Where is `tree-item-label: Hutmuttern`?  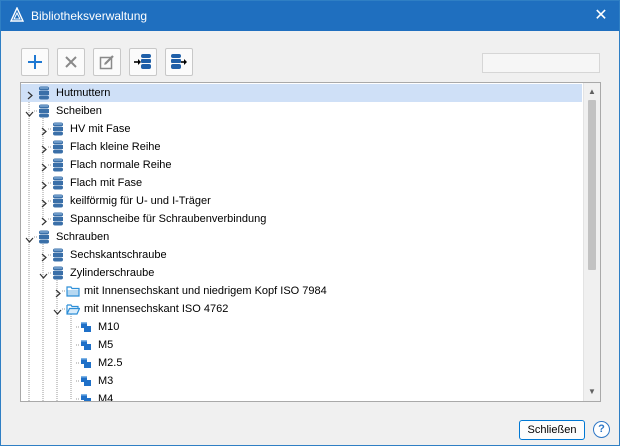 tree-item-label: Hutmuttern is located at coordinates (83, 93).